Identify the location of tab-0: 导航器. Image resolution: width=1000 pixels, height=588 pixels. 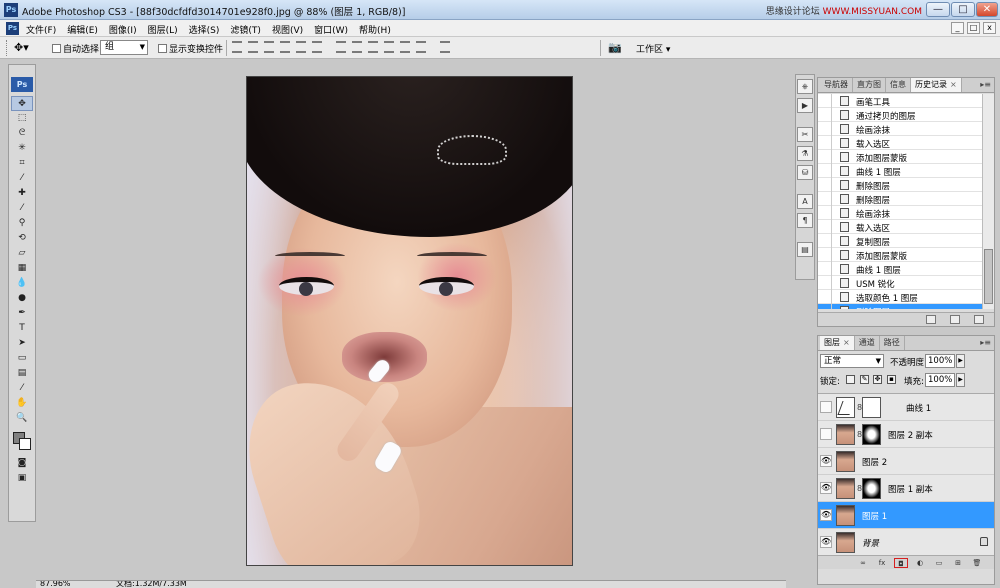
(836, 85).